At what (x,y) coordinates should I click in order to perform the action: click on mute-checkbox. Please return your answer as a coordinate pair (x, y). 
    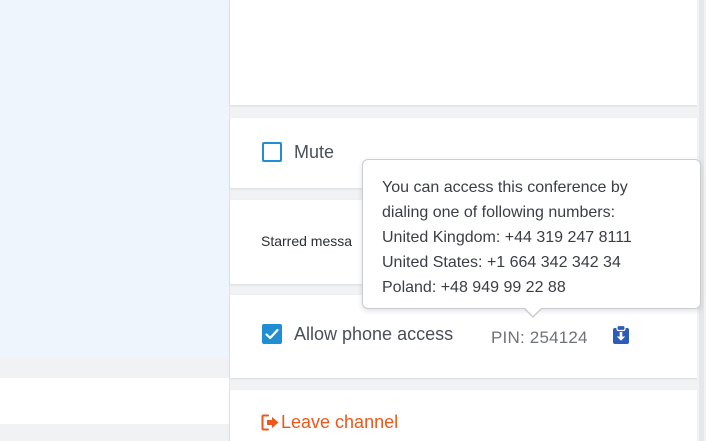
    Looking at the image, I should click on (272, 152).